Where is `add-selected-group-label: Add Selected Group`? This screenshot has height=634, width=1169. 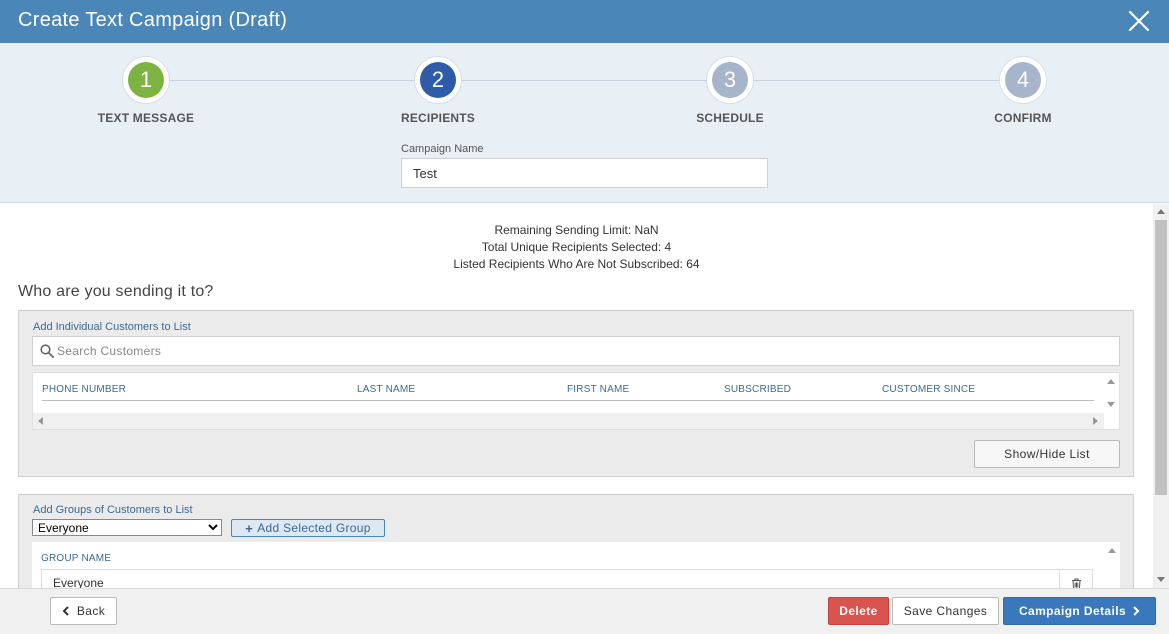 add-selected-group-label: Add Selected Group is located at coordinates (314, 528).